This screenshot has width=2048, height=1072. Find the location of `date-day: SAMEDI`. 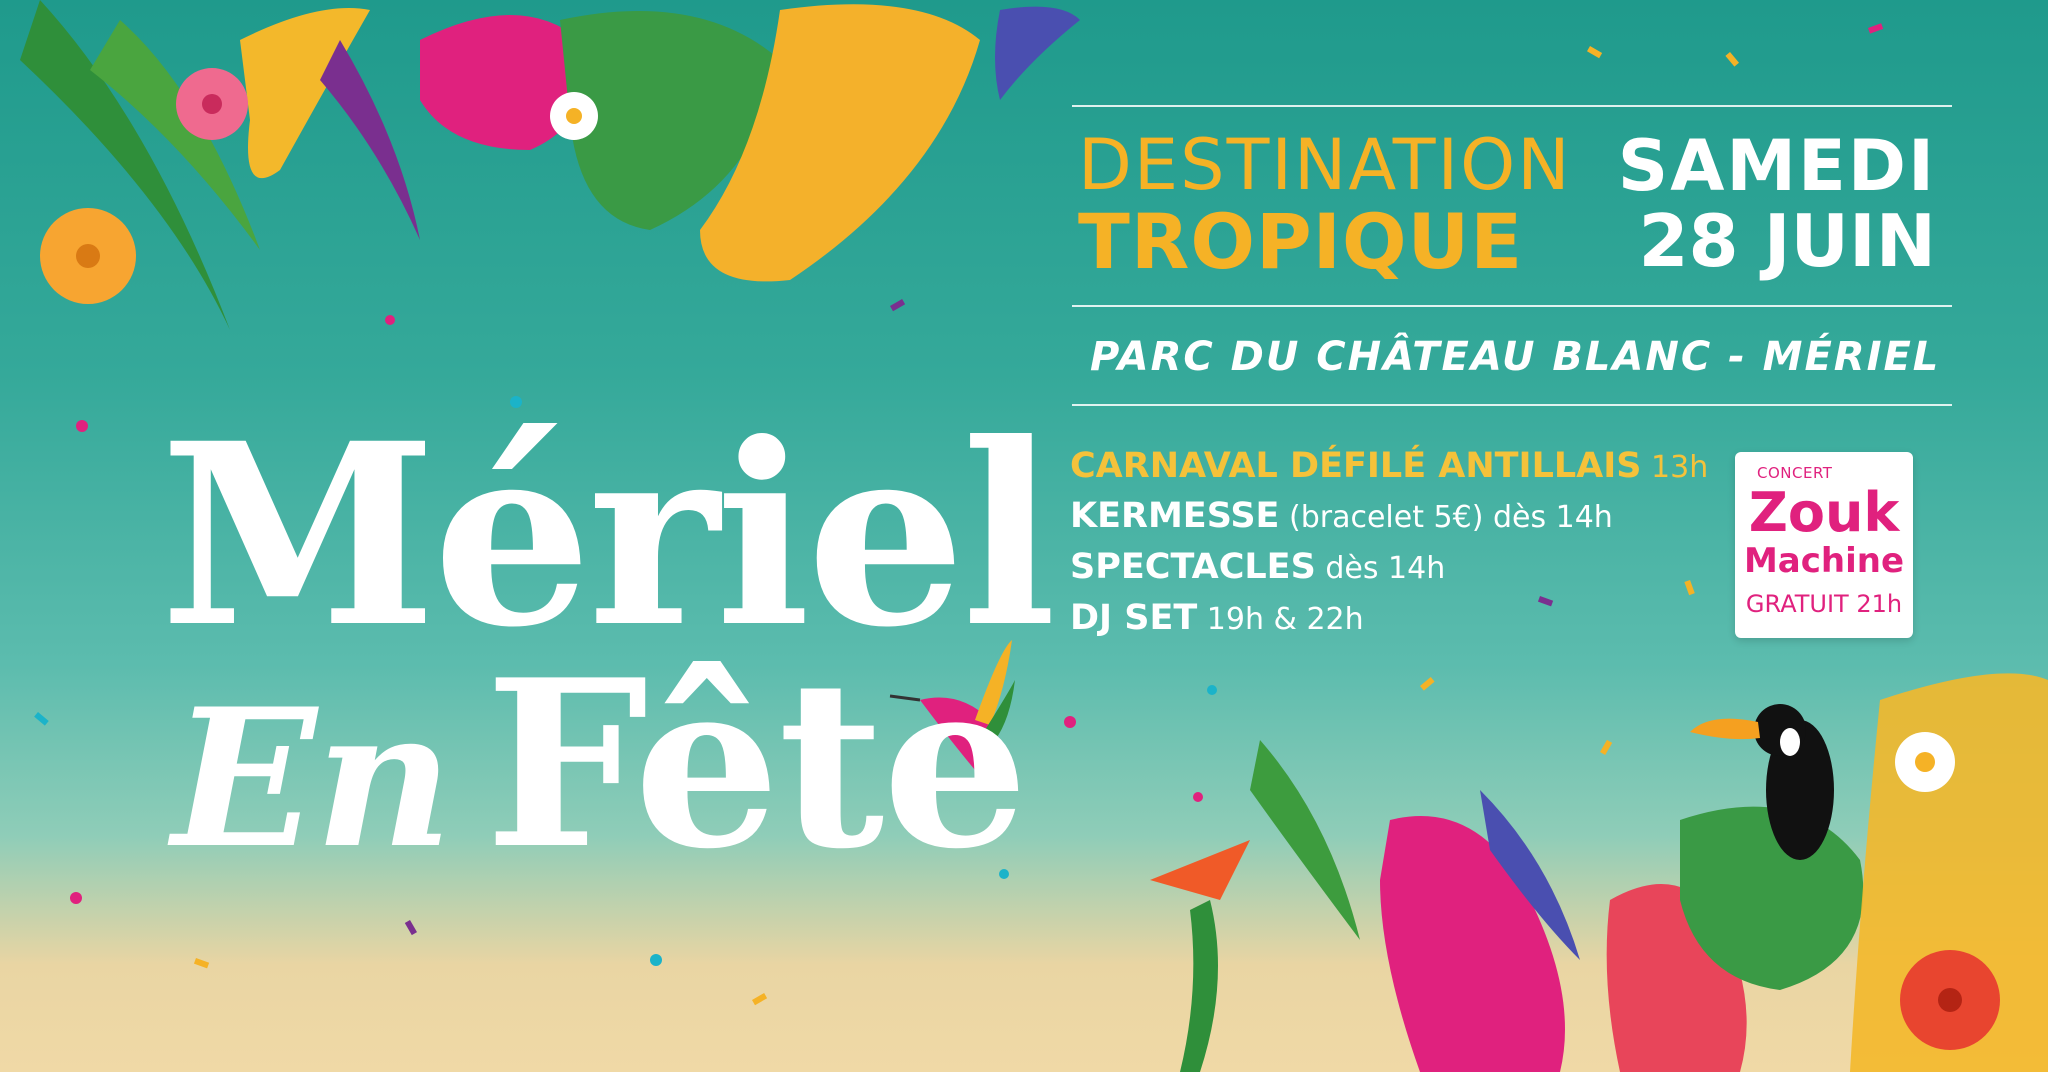

date-day: SAMEDI is located at coordinates (1776, 166).